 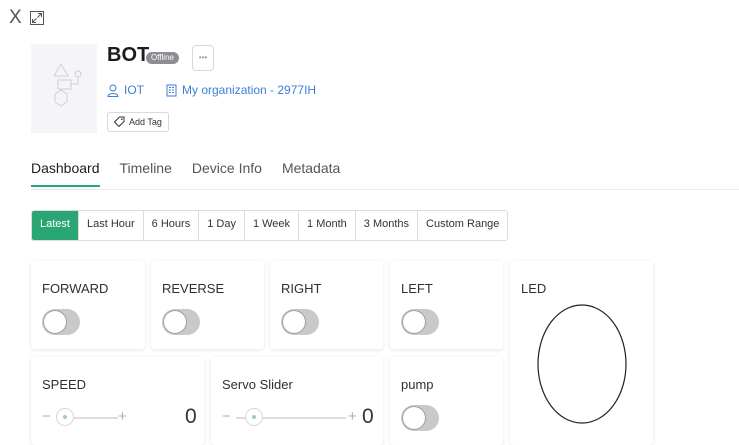 I want to click on speed-increment: +, so click(x=122, y=416).